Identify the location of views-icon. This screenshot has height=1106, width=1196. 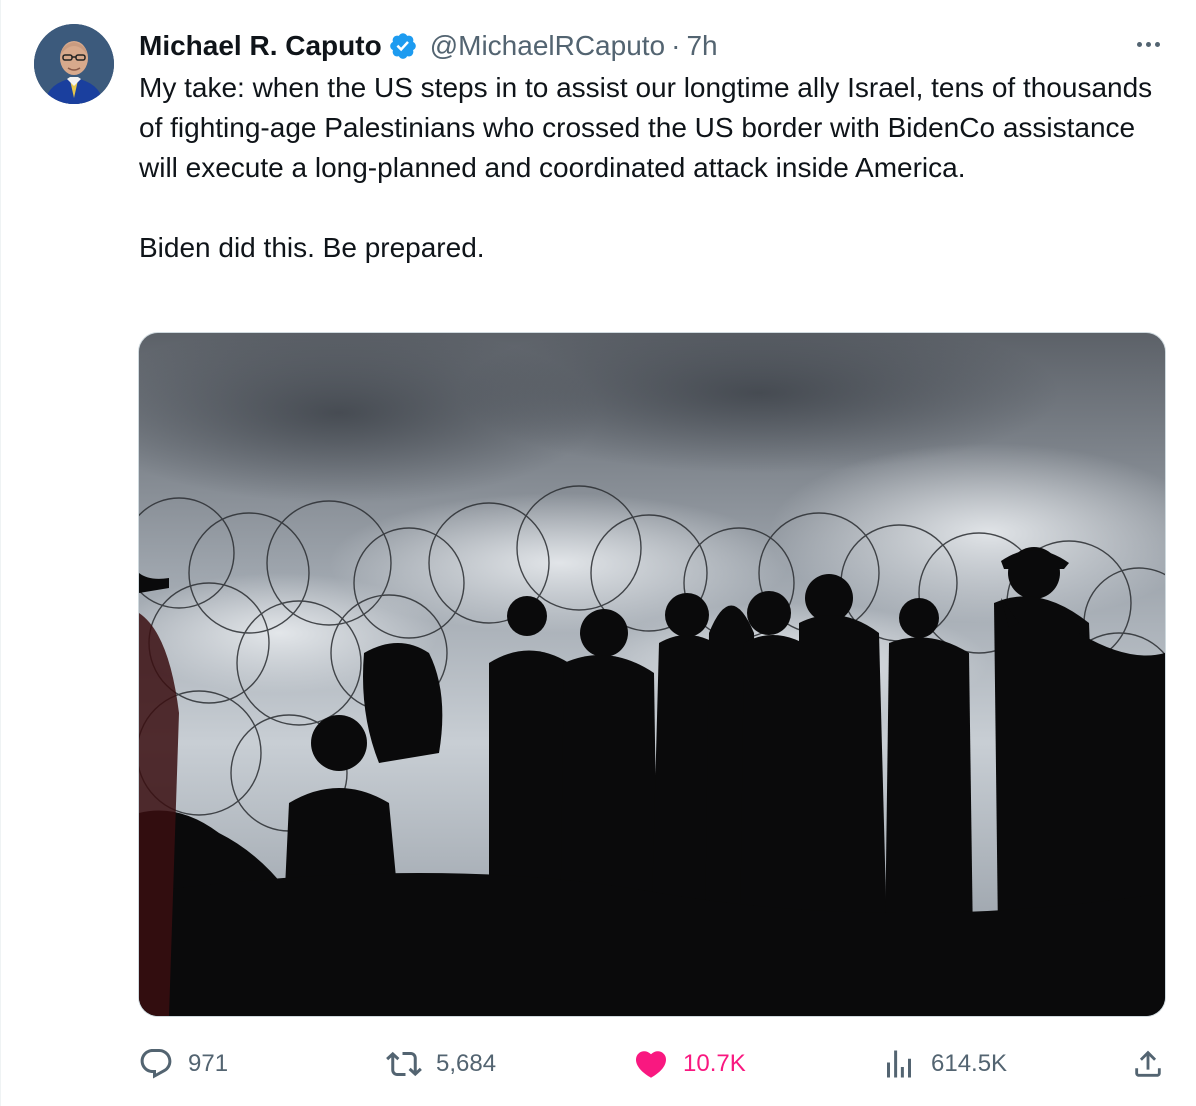
(899, 1064).